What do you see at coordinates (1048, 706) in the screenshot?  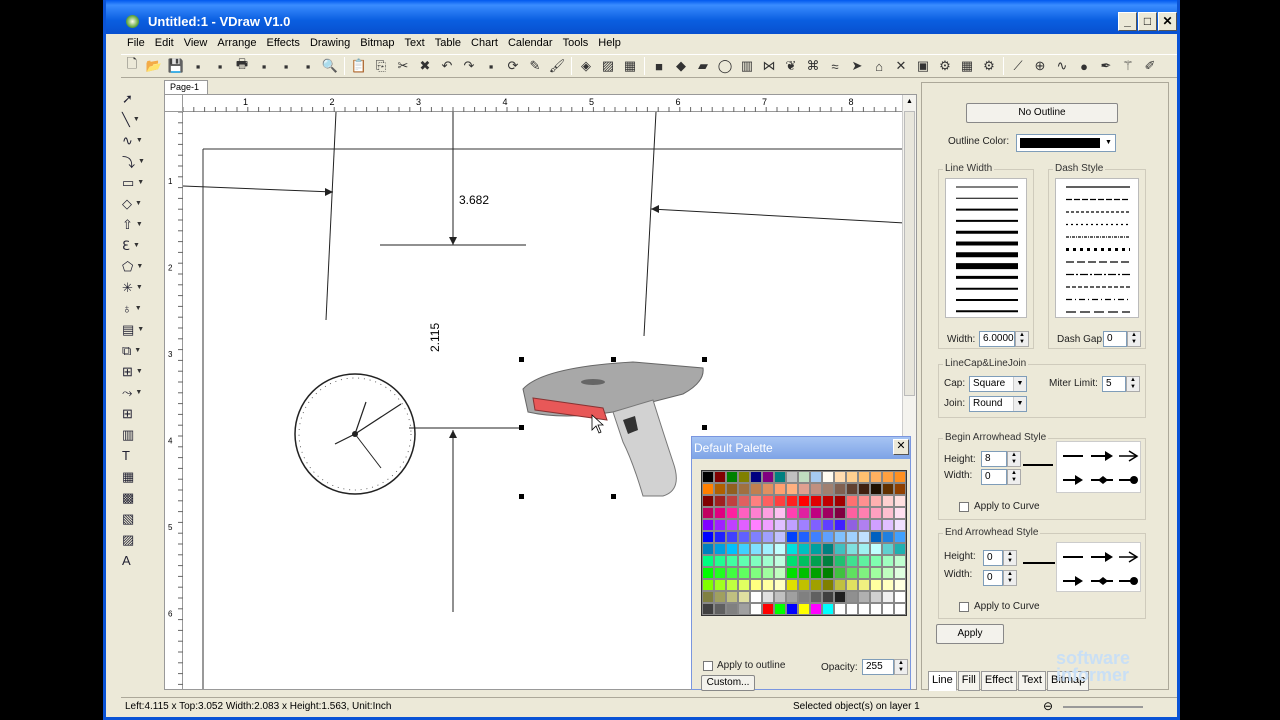 I see `zoom-out-icon: ⊖` at bounding box center [1048, 706].